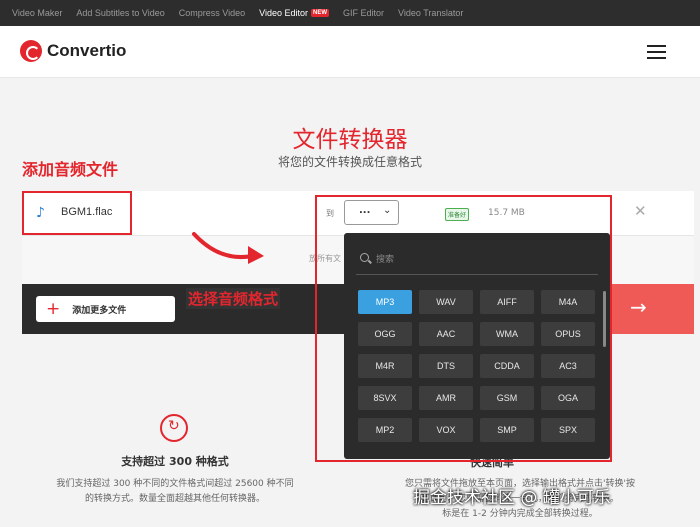 The image size is (700, 527). Describe the element at coordinates (228, 248) in the screenshot. I see `annotation-arrow-icon` at that location.